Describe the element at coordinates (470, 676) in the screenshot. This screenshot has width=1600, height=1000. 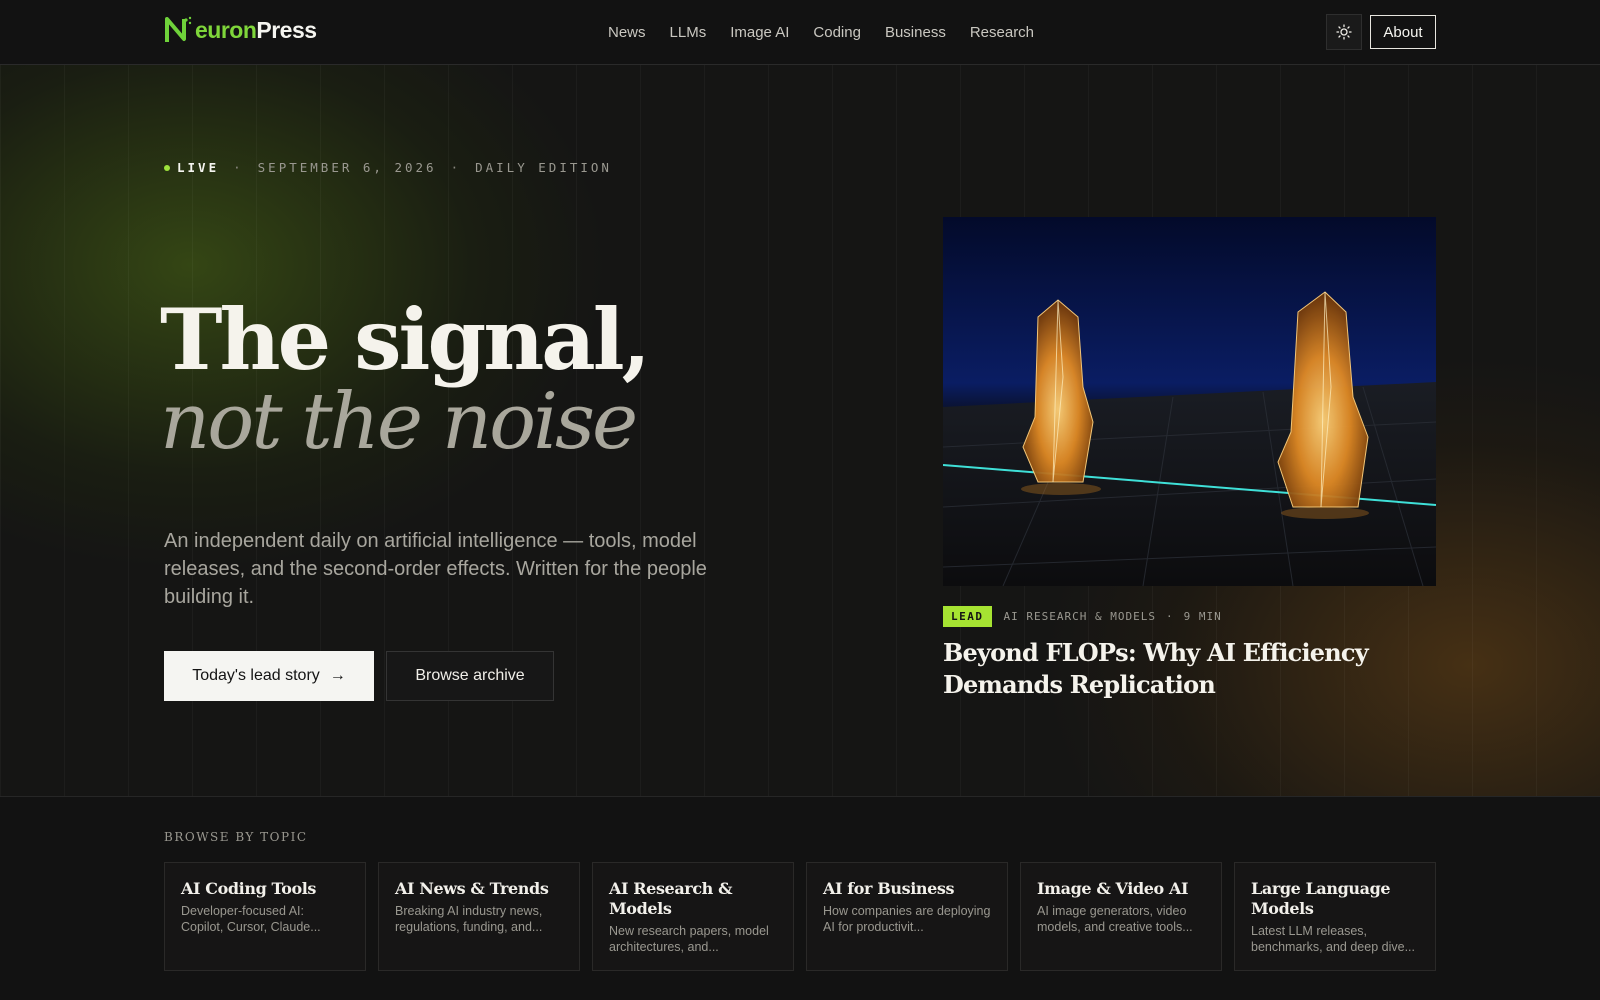
I see `browse-archive-button: Browse archive` at that location.